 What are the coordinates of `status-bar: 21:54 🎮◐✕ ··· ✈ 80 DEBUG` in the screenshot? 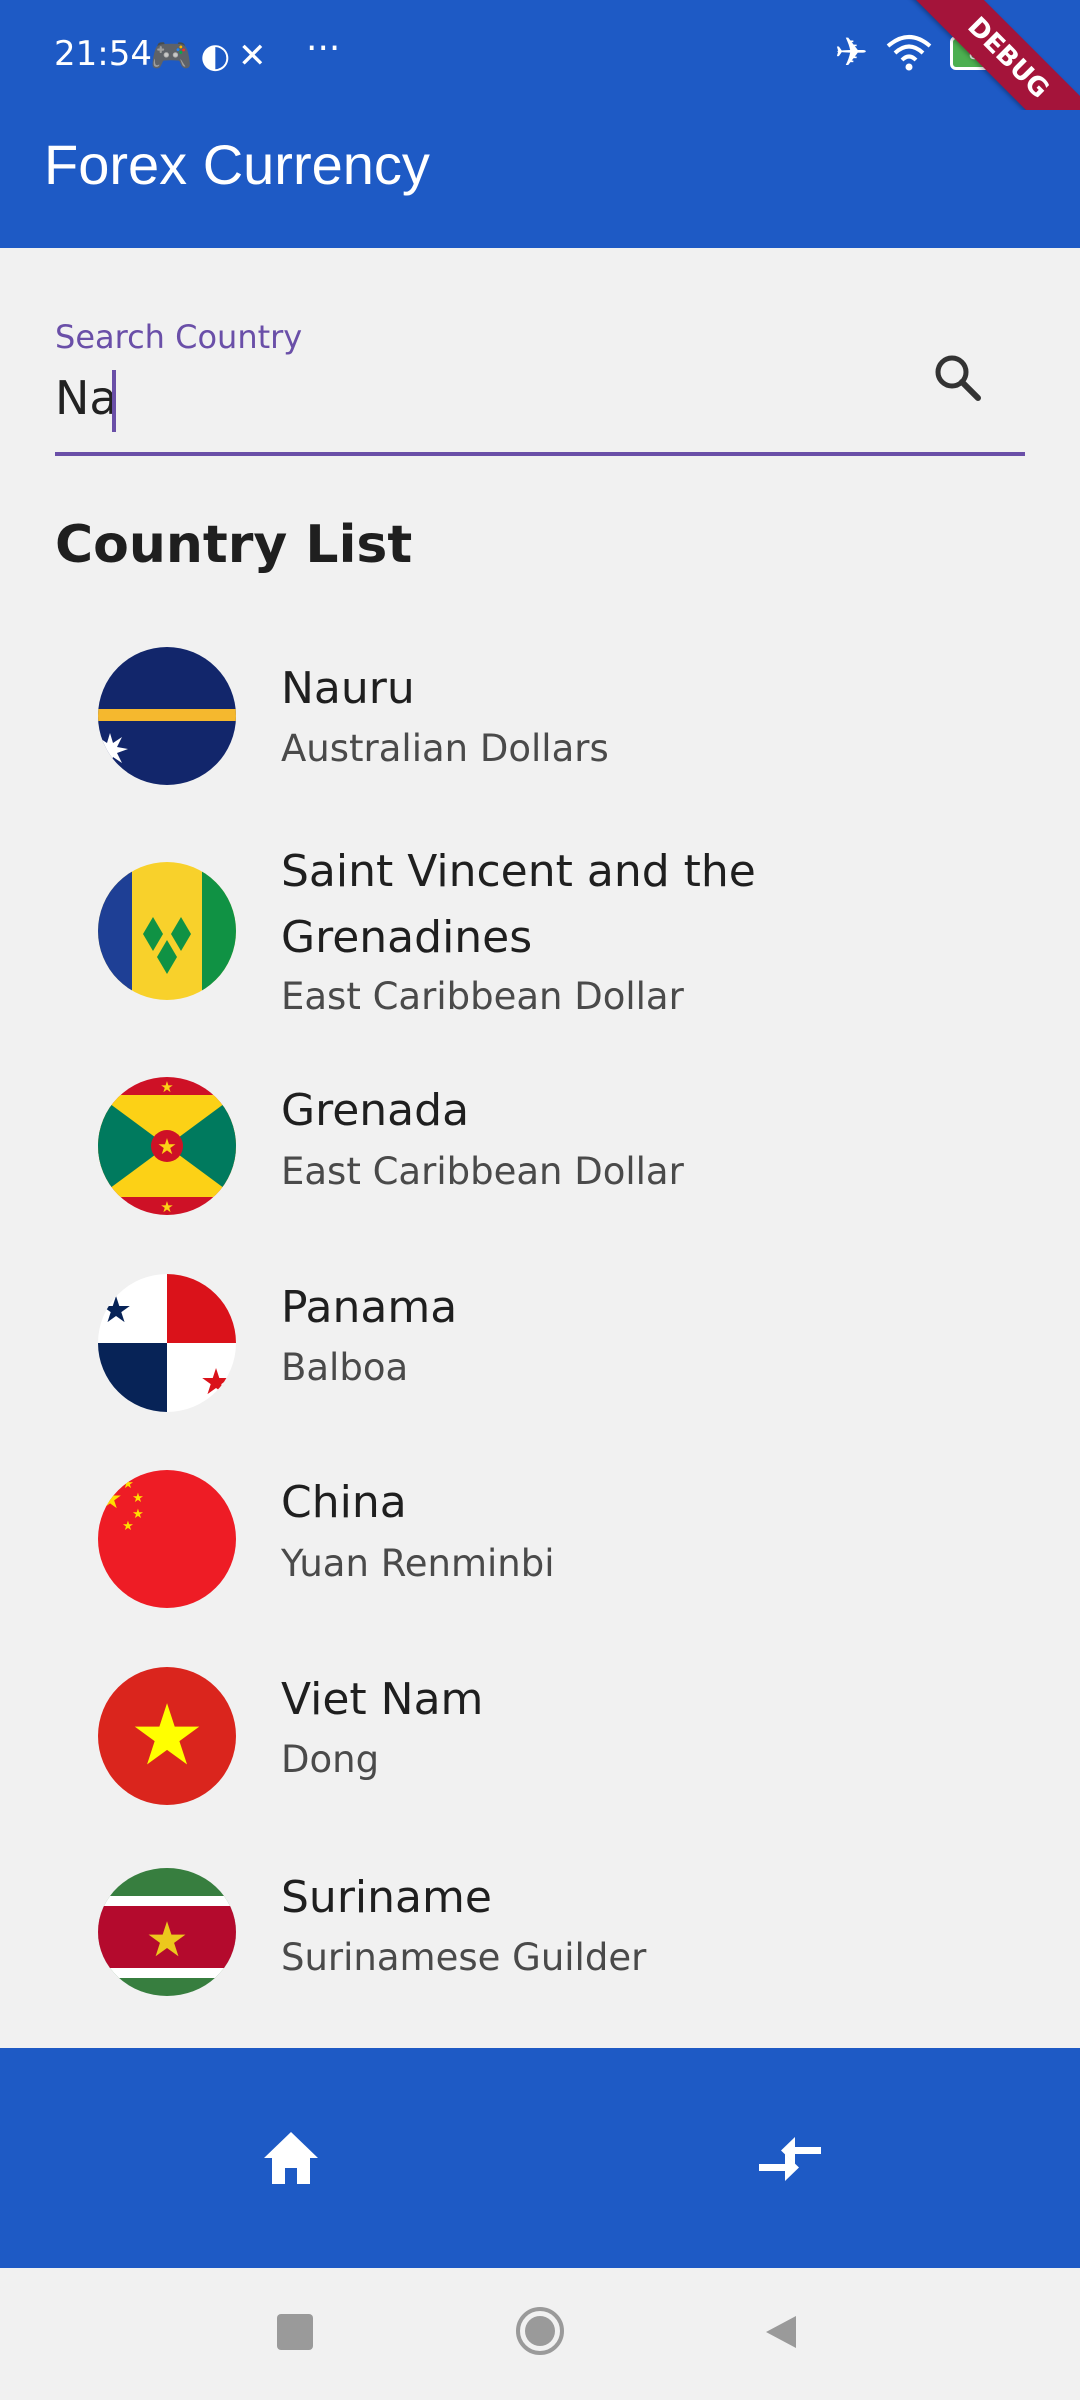 It's located at (540, 83).